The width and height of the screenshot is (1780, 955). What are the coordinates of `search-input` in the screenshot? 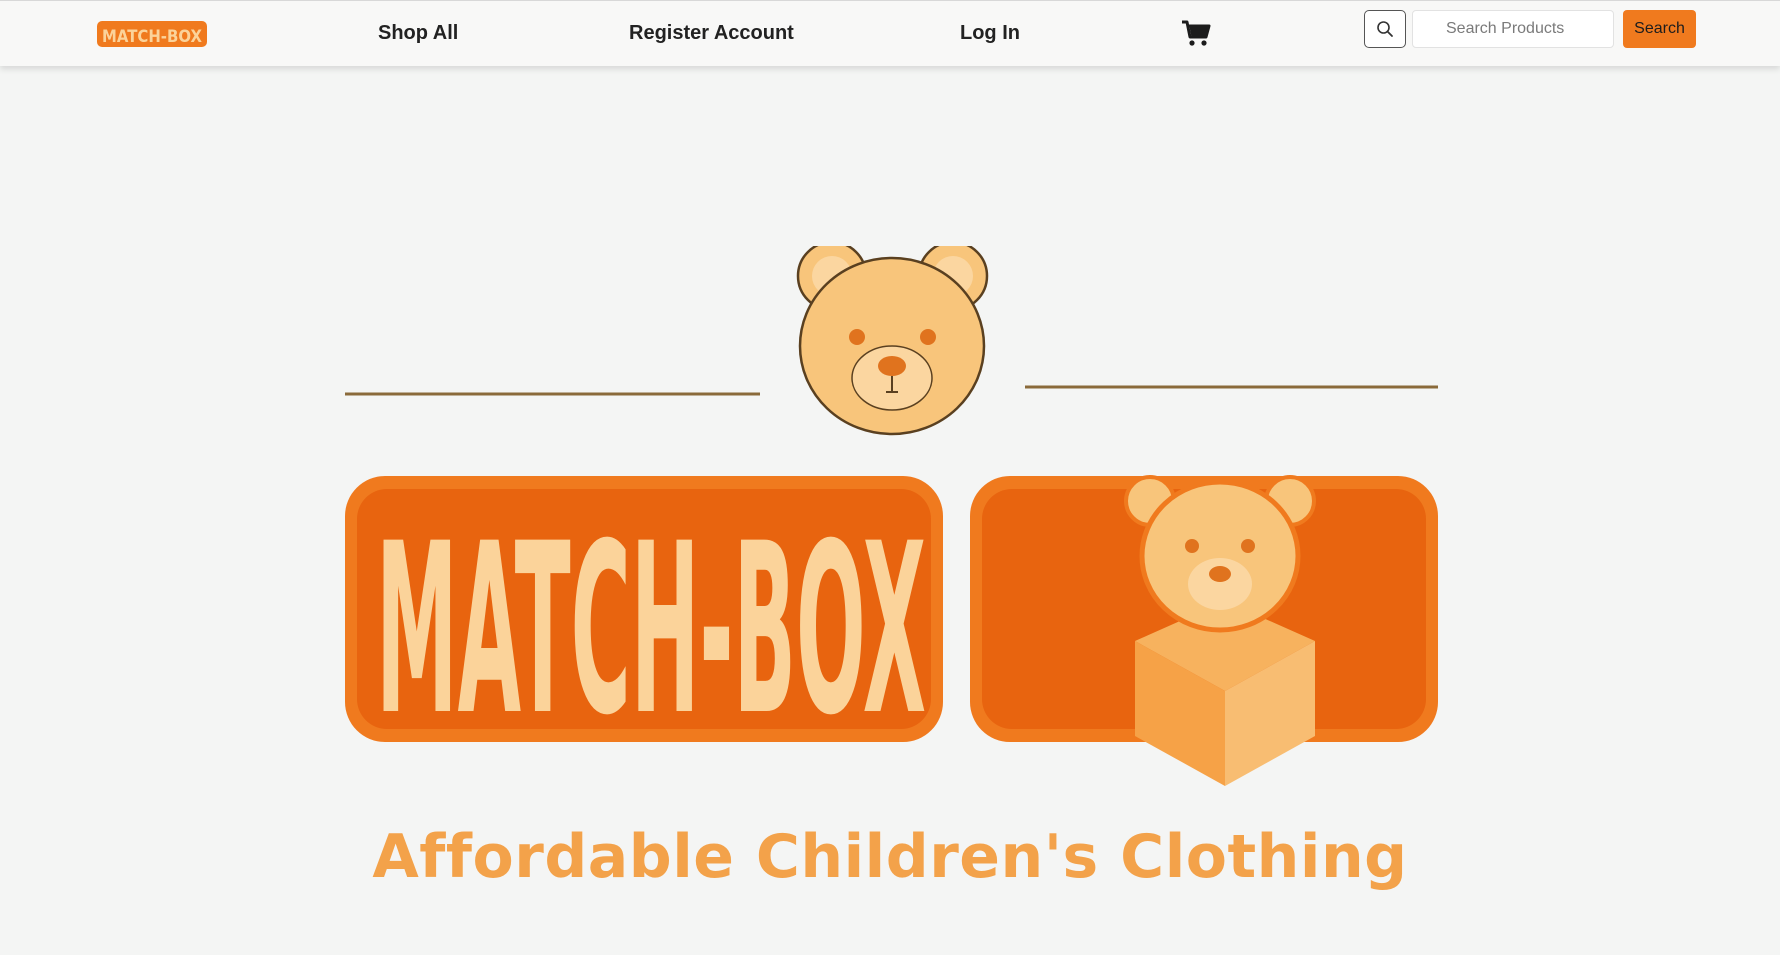 It's located at (1513, 29).